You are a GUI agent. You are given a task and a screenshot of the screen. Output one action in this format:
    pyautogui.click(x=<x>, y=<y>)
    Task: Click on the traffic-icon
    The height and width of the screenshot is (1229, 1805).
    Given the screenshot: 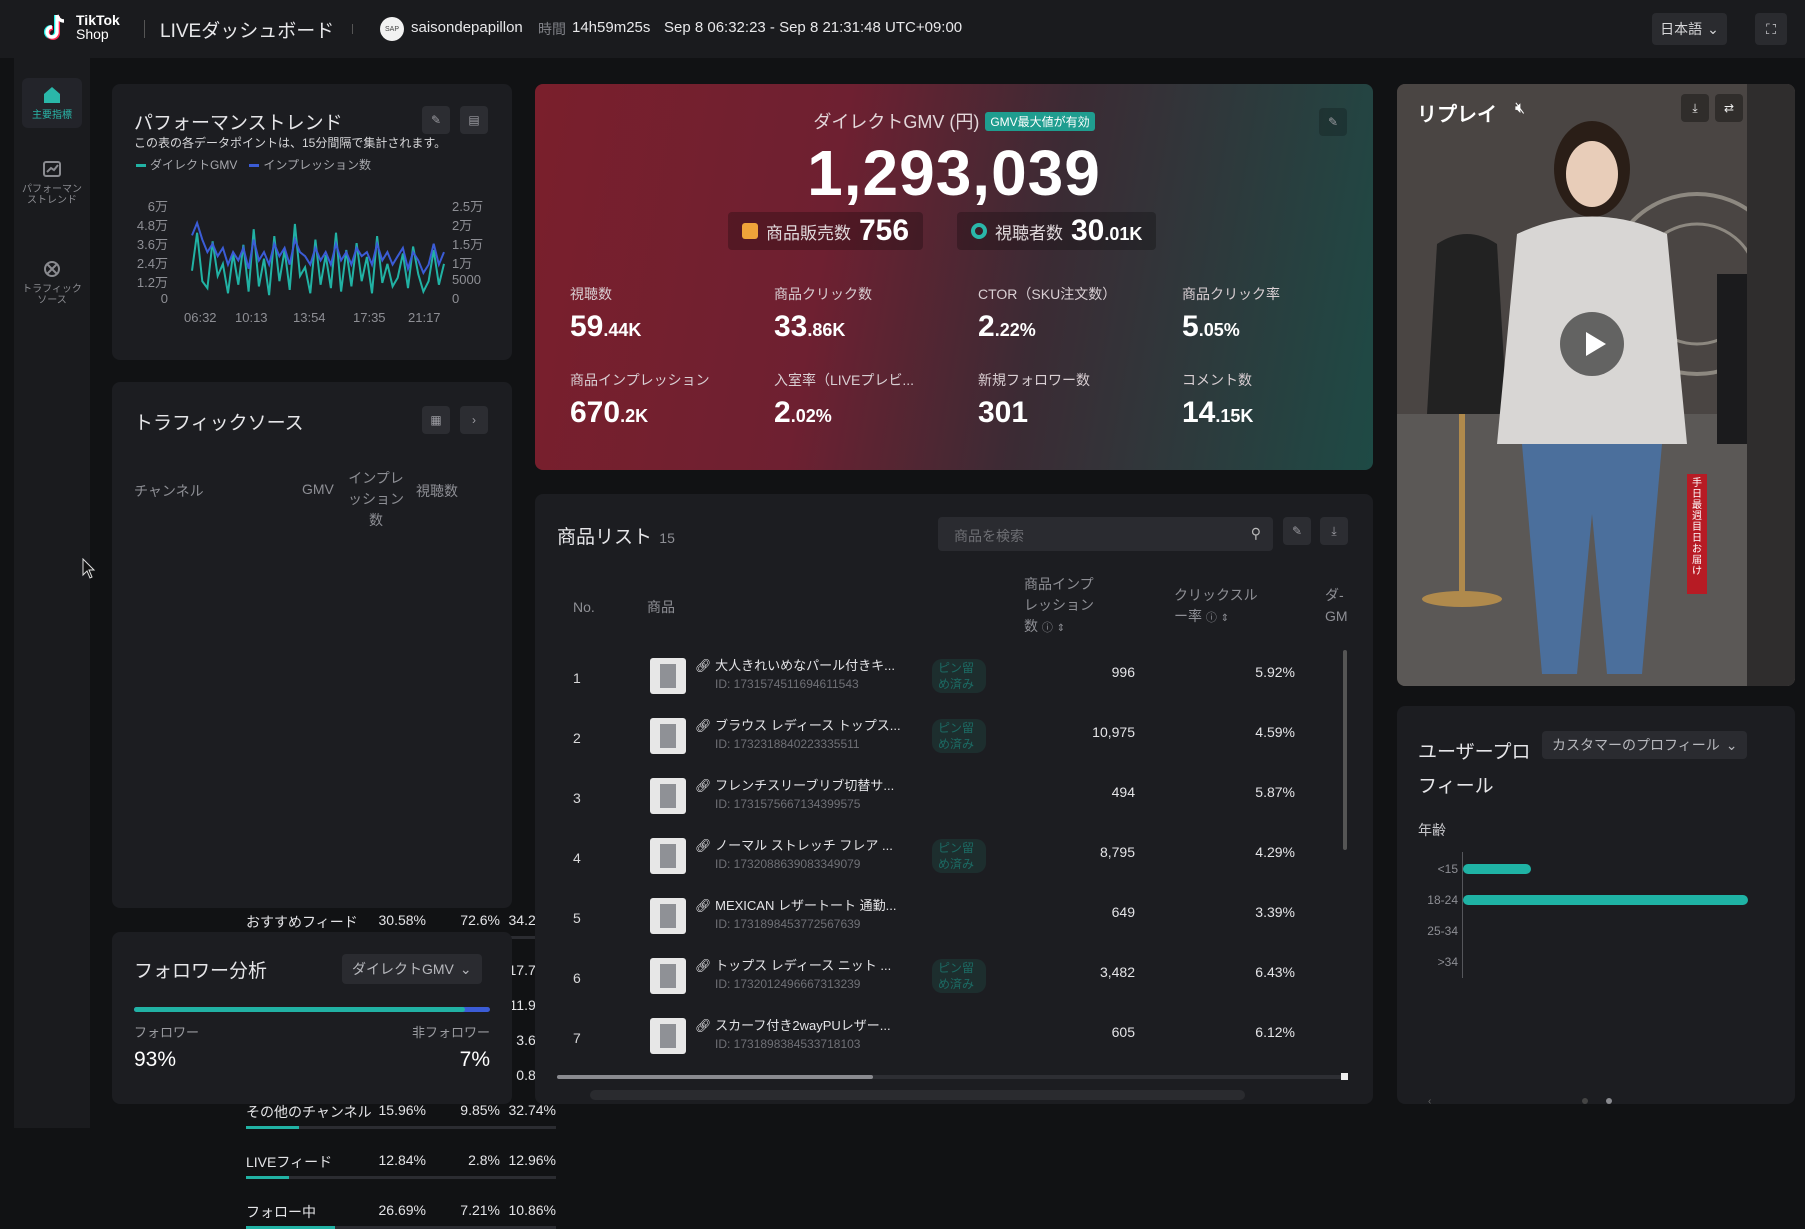 What is the action you would take?
    pyautogui.click(x=52, y=269)
    